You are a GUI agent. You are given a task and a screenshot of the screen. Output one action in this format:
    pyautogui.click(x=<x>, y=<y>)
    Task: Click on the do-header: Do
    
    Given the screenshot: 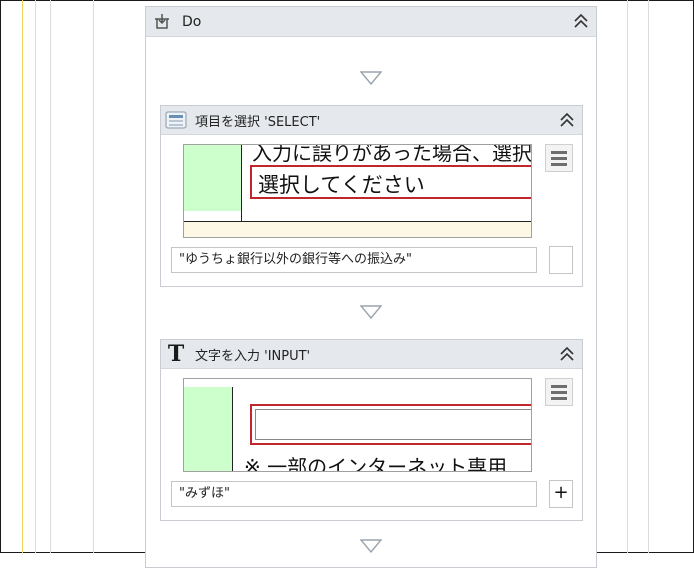 What is the action you would take?
    pyautogui.click(x=371, y=22)
    